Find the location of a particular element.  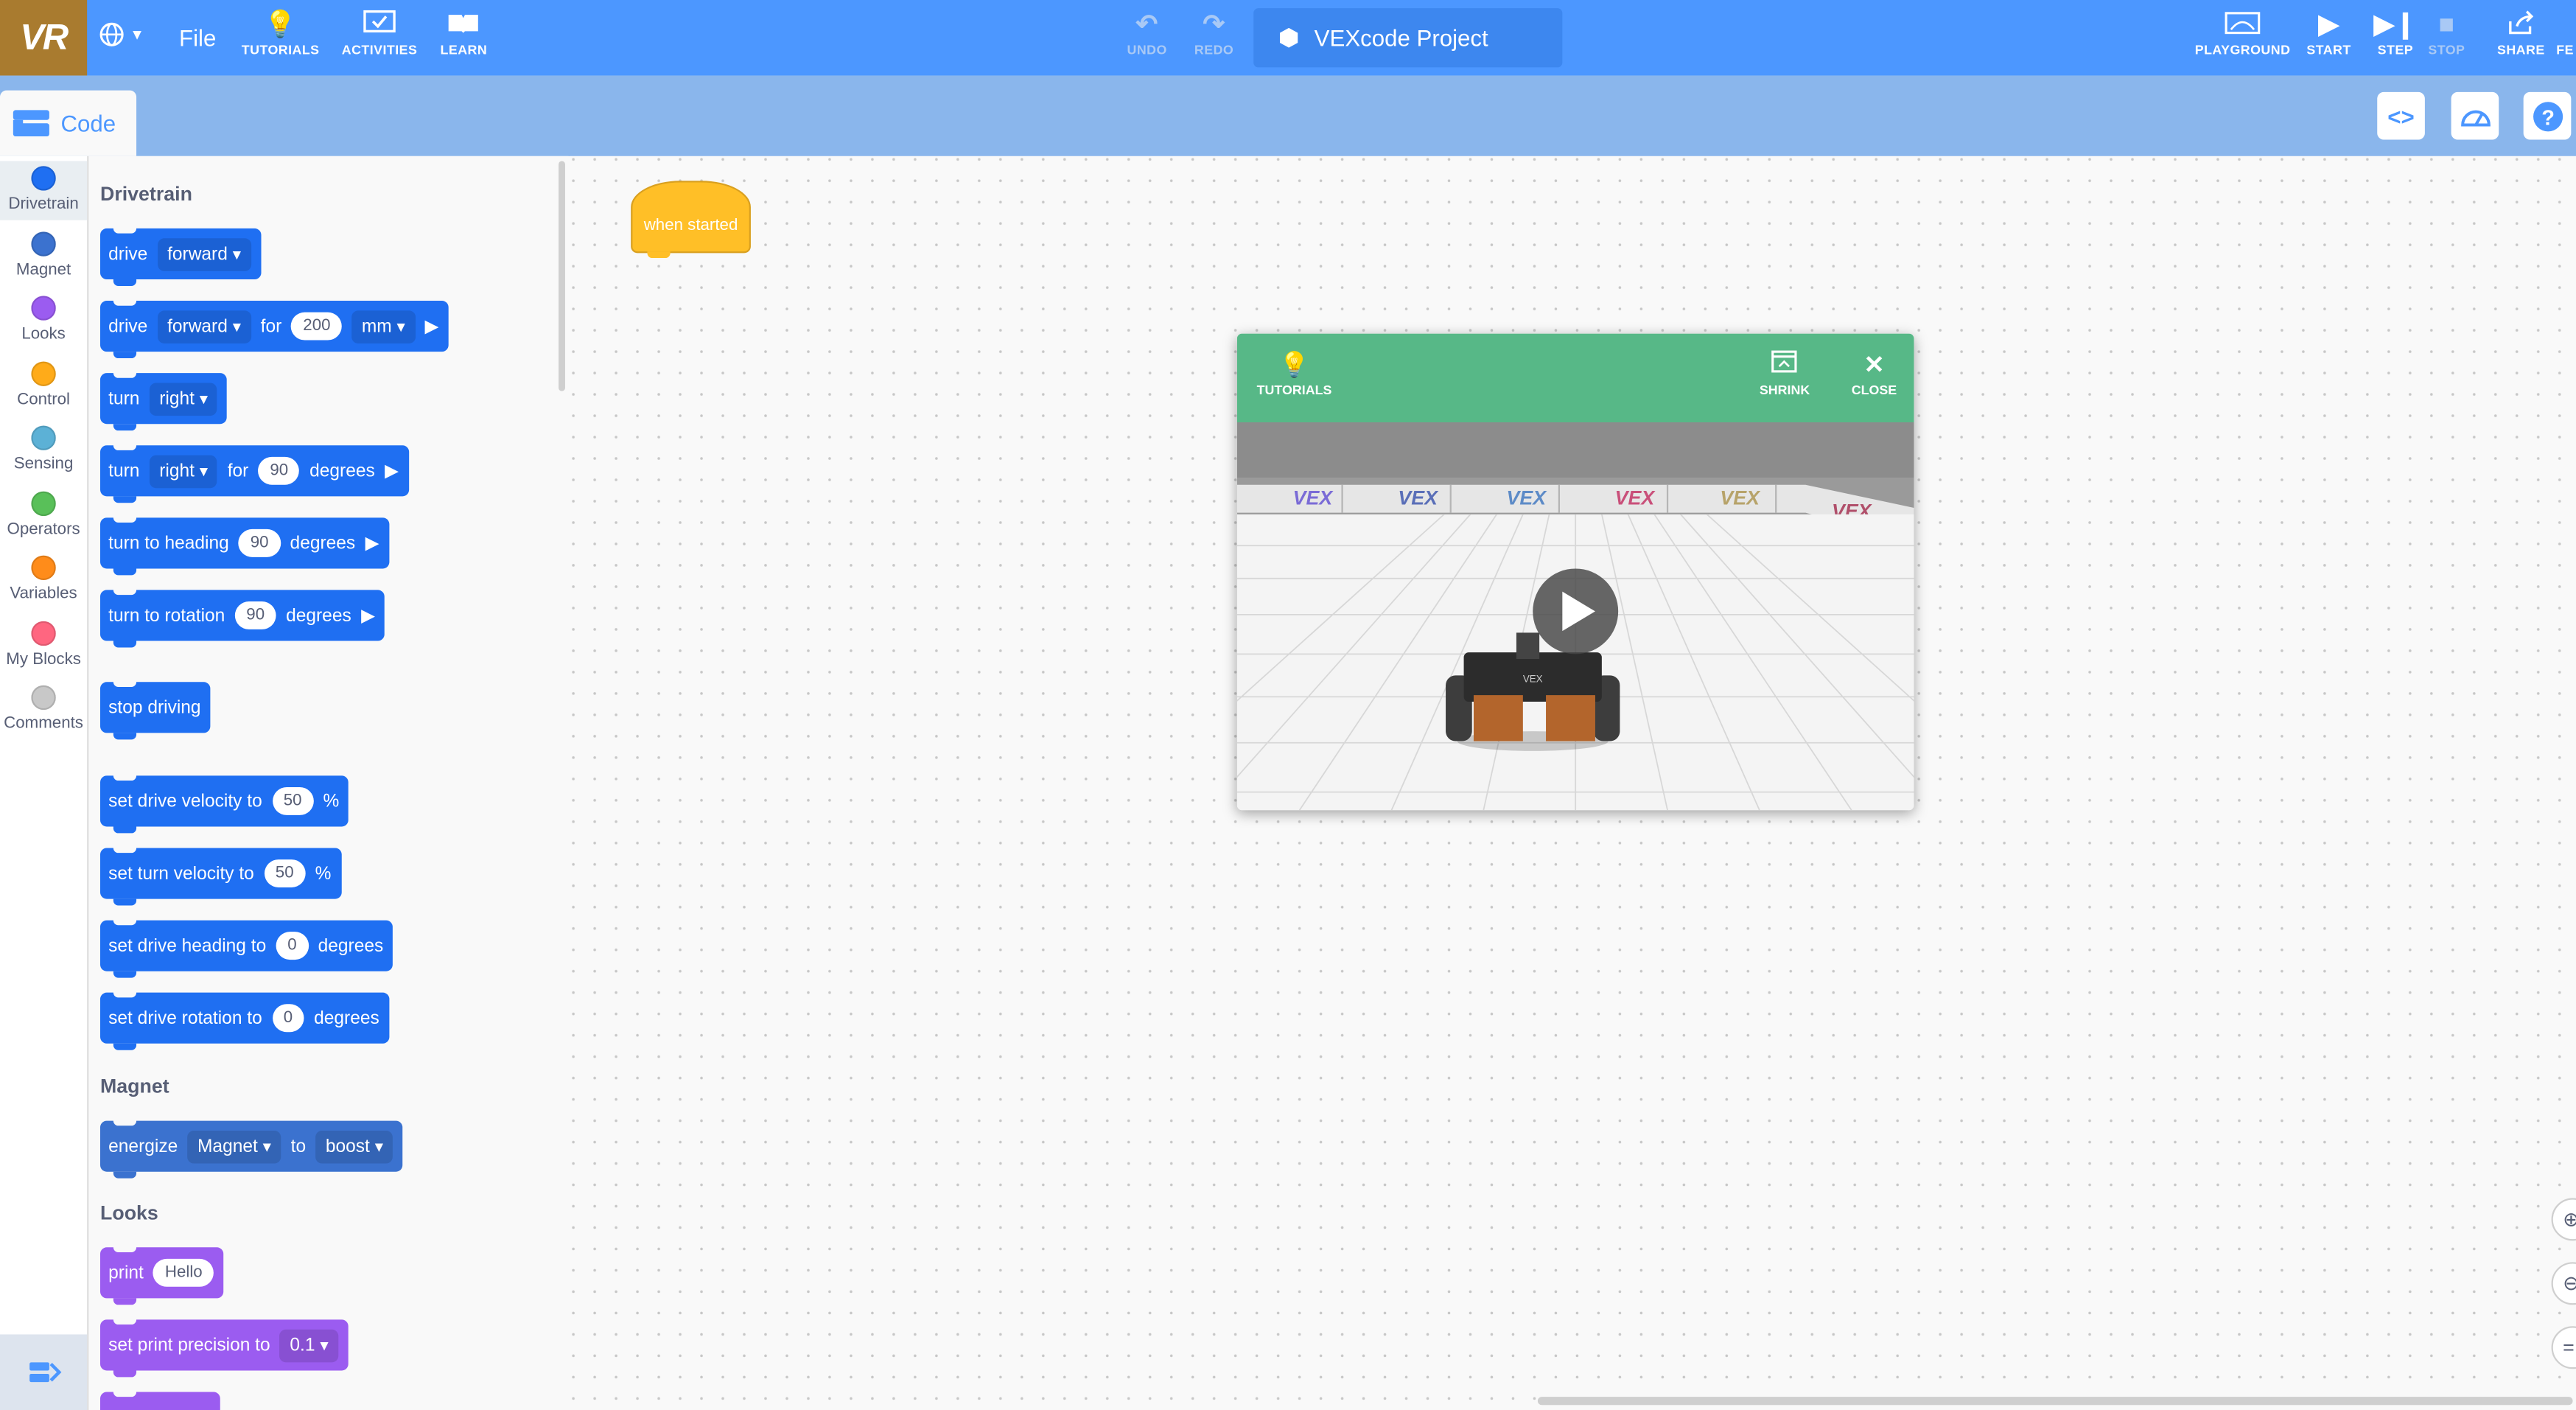

play-video-button is located at coordinates (1576, 611).